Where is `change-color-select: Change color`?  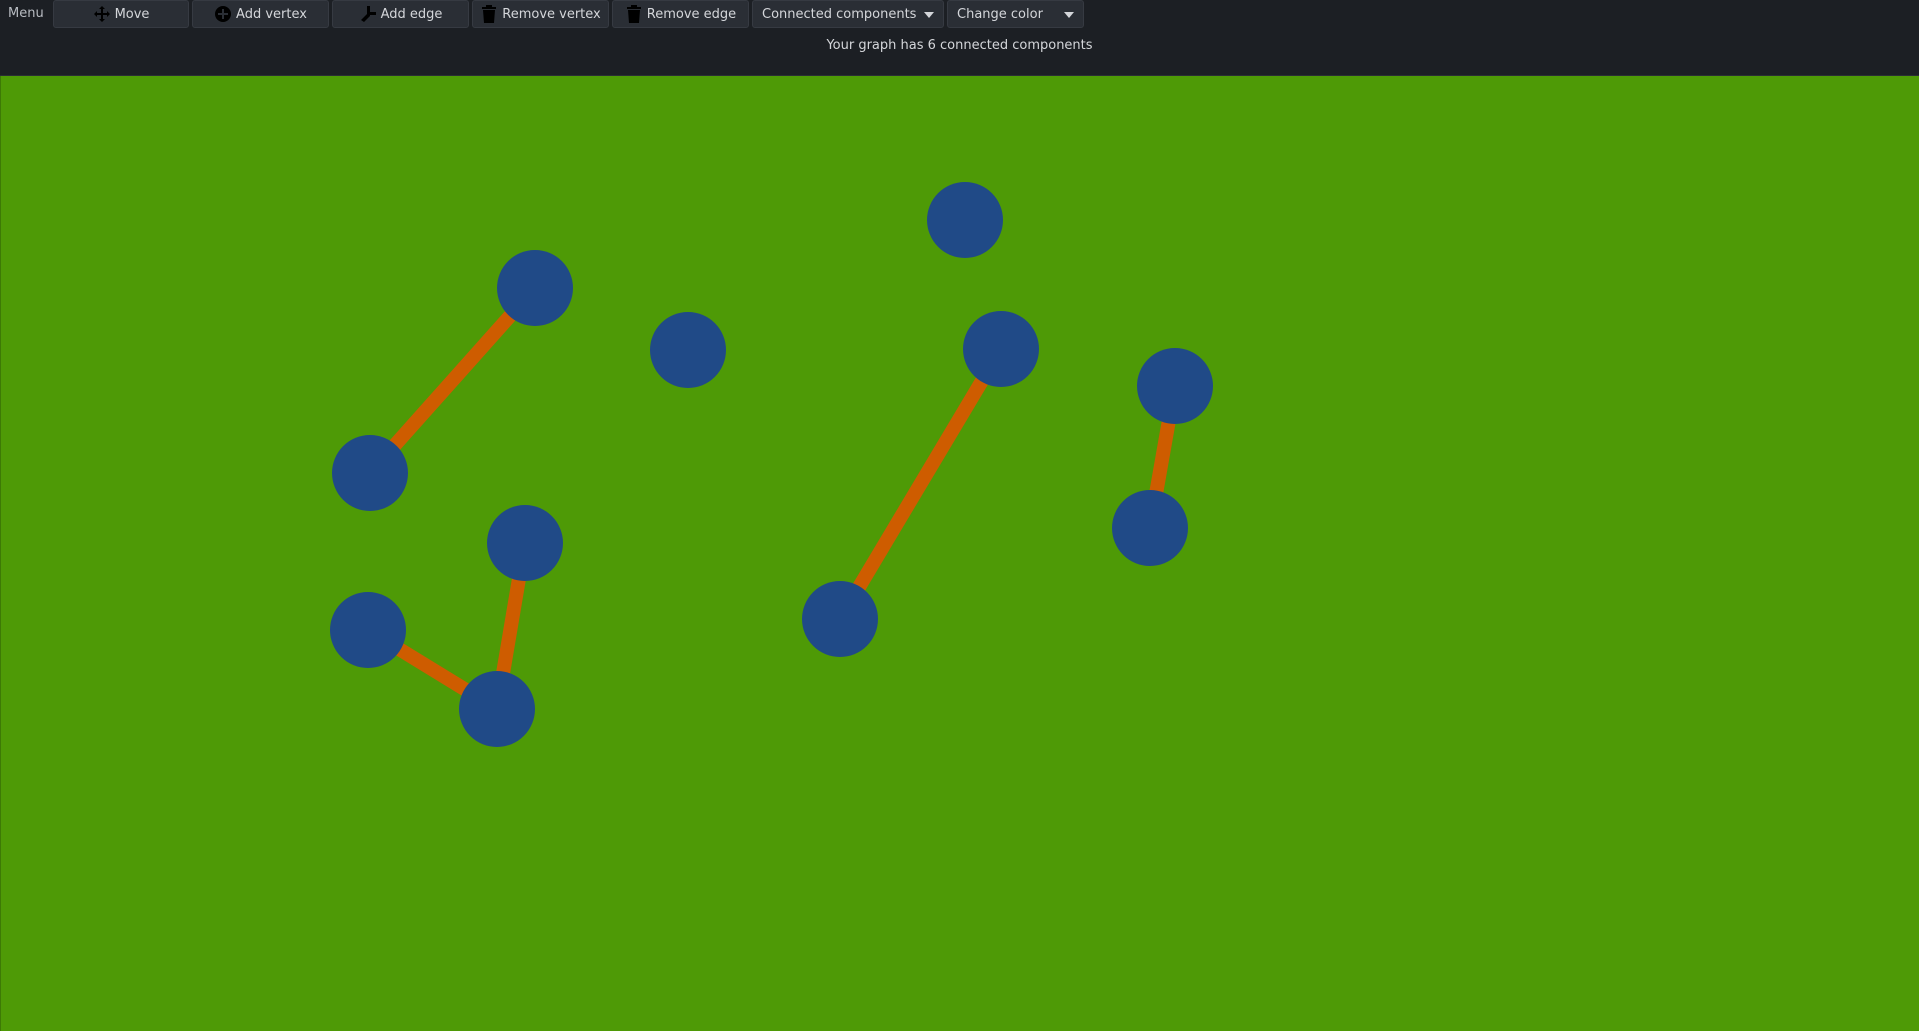
change-color-select: Change color is located at coordinates (1015, 14).